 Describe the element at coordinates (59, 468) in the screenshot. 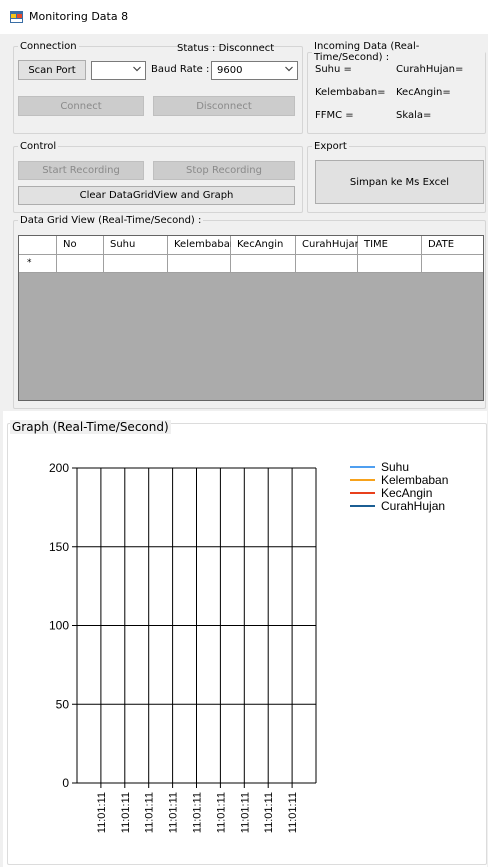

I see `y-tick-label: 200` at that location.